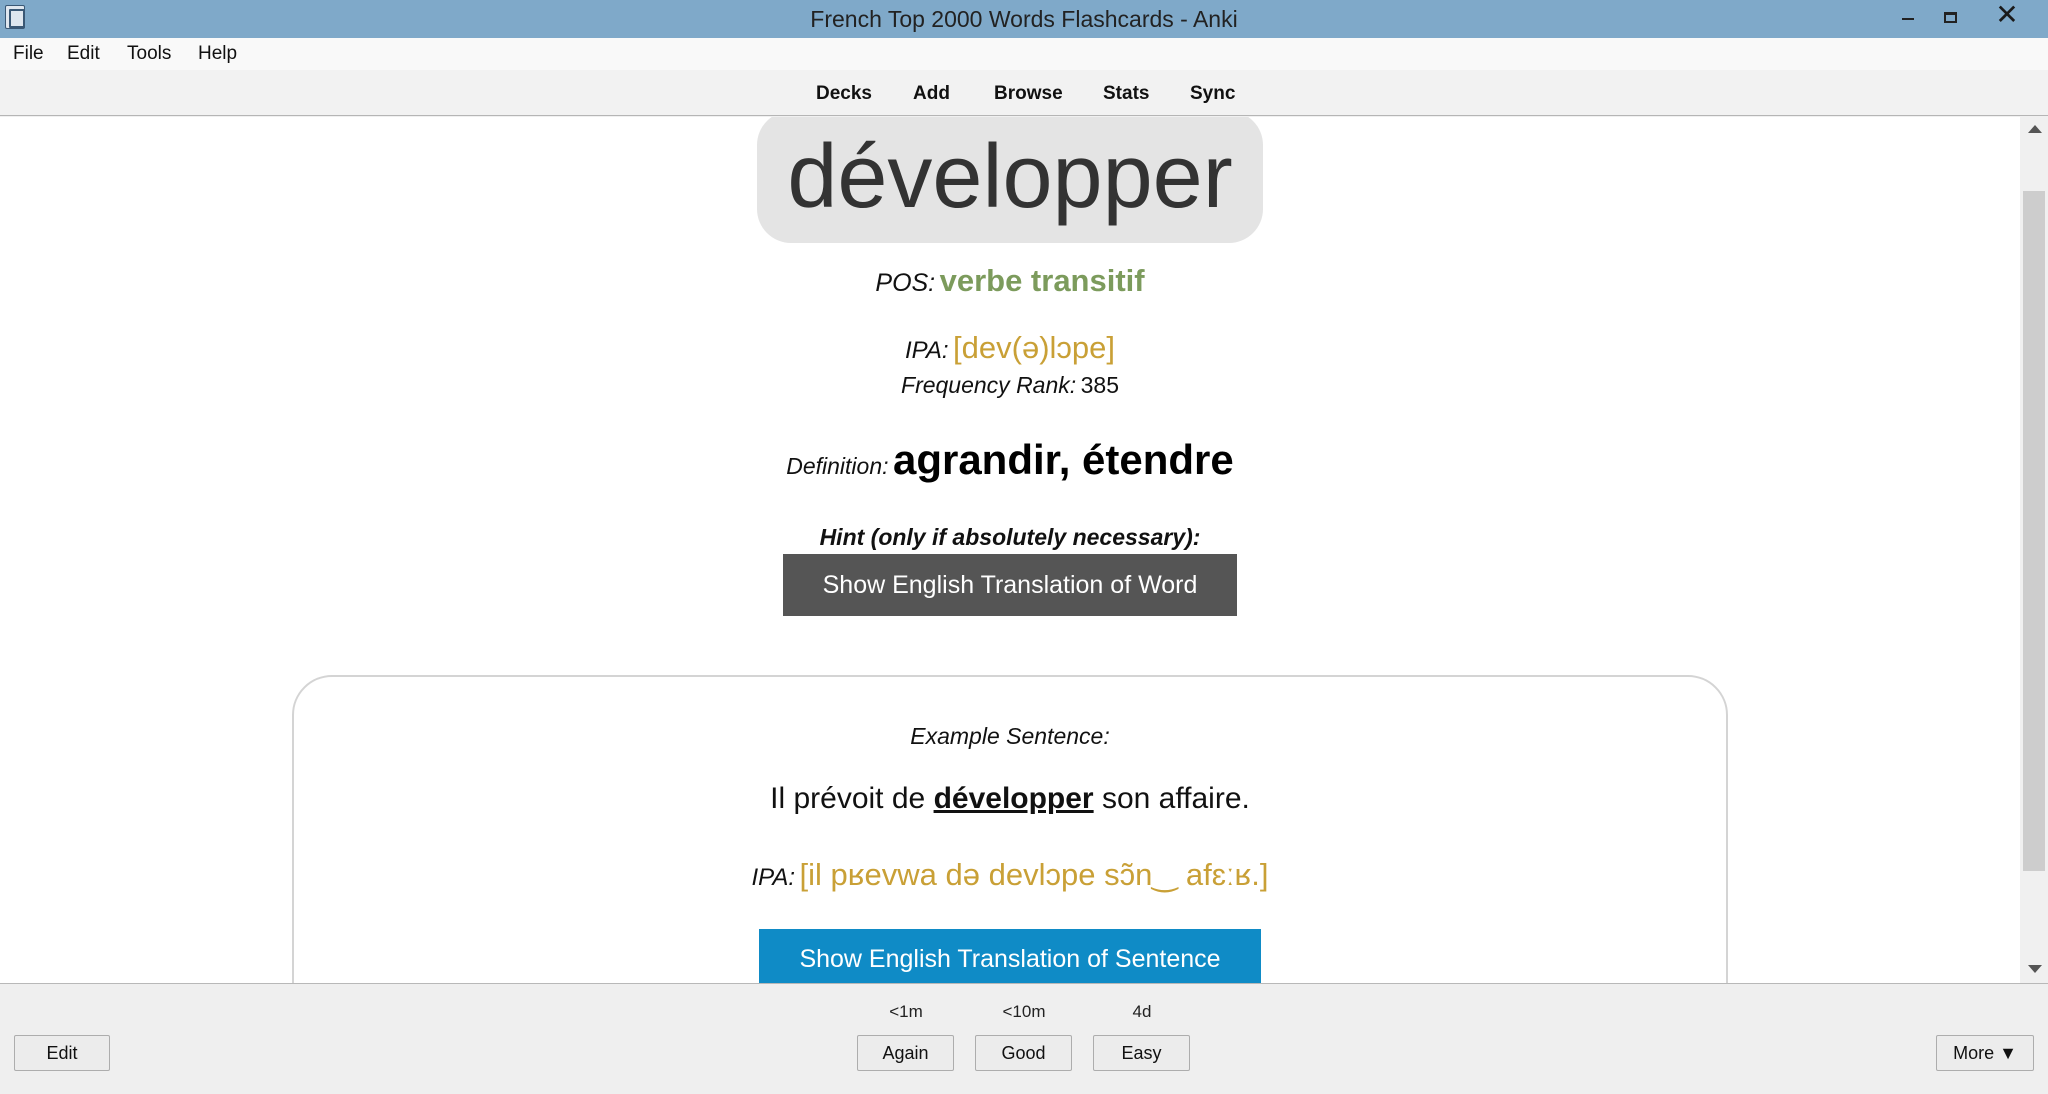 The height and width of the screenshot is (1094, 2048). What do you see at coordinates (1126, 94) in the screenshot?
I see `toolbar-stats: Stats` at bounding box center [1126, 94].